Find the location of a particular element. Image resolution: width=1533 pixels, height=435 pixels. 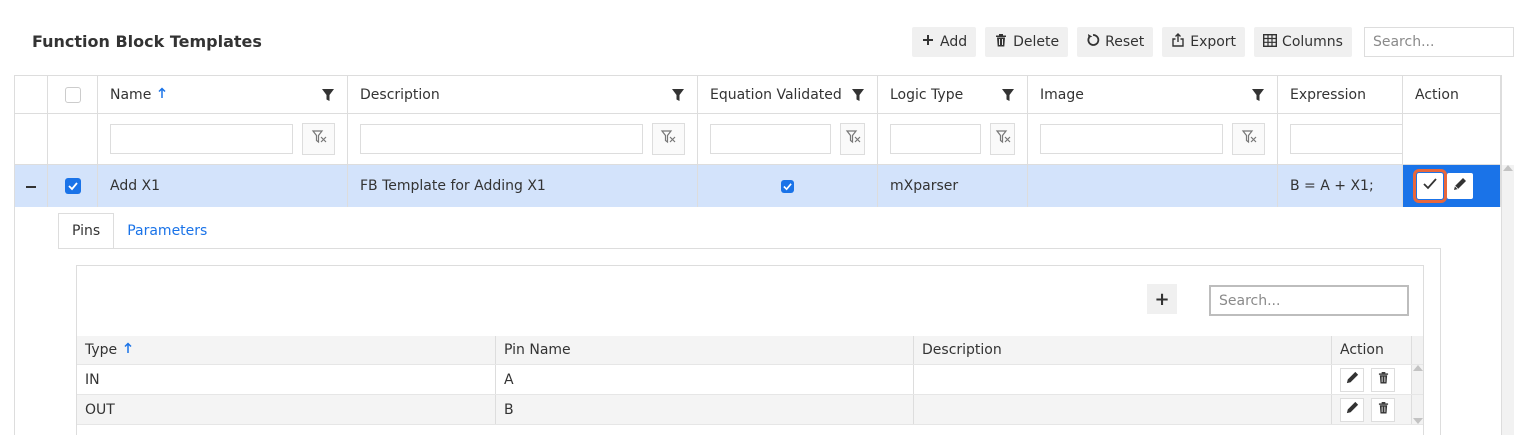

header-description: Description is located at coordinates (523, 94).